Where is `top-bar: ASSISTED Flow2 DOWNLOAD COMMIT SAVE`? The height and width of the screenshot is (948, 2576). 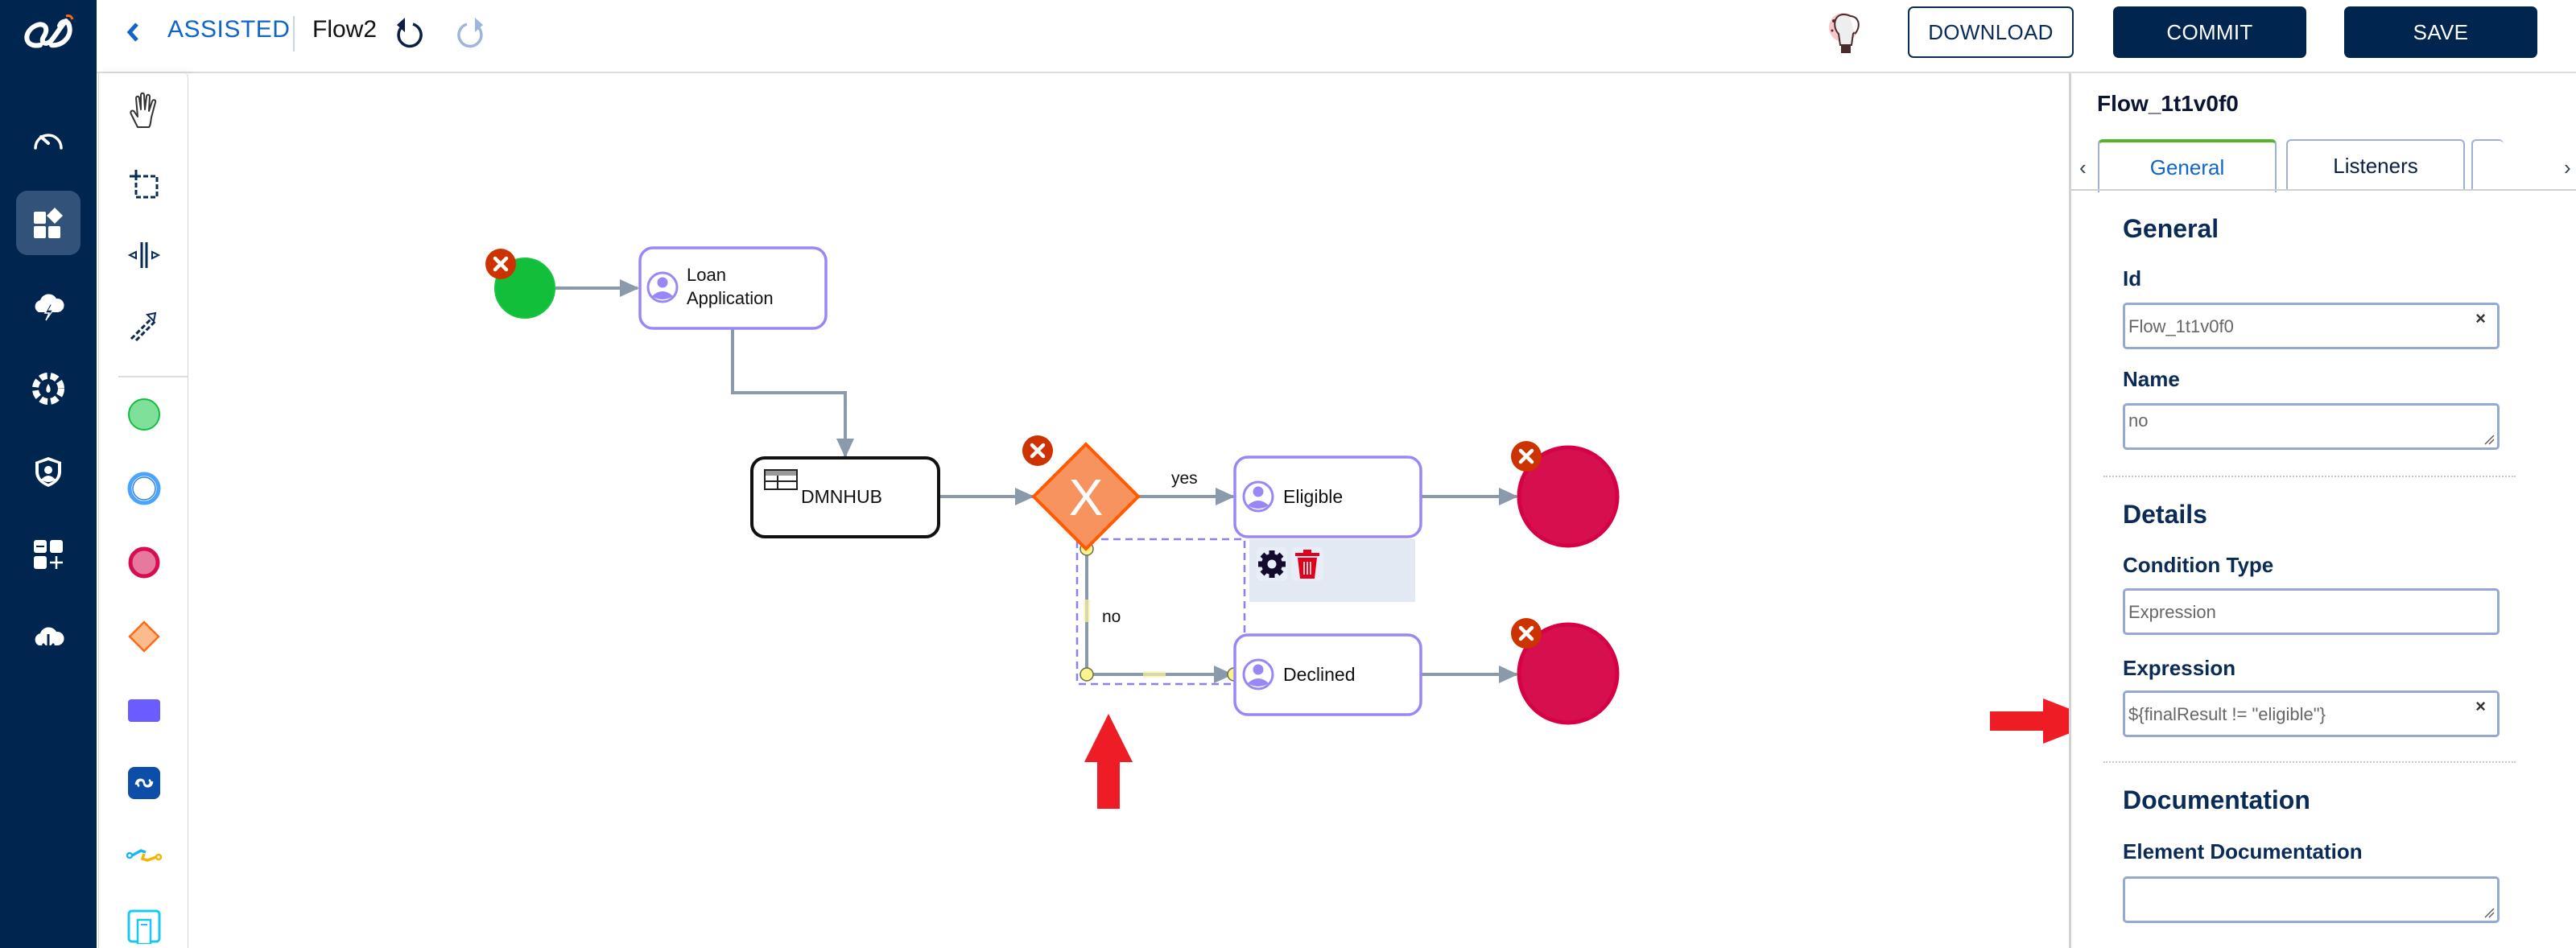
top-bar: ASSISTED Flow2 DOWNLOAD COMMIT SAVE is located at coordinates (1336, 37).